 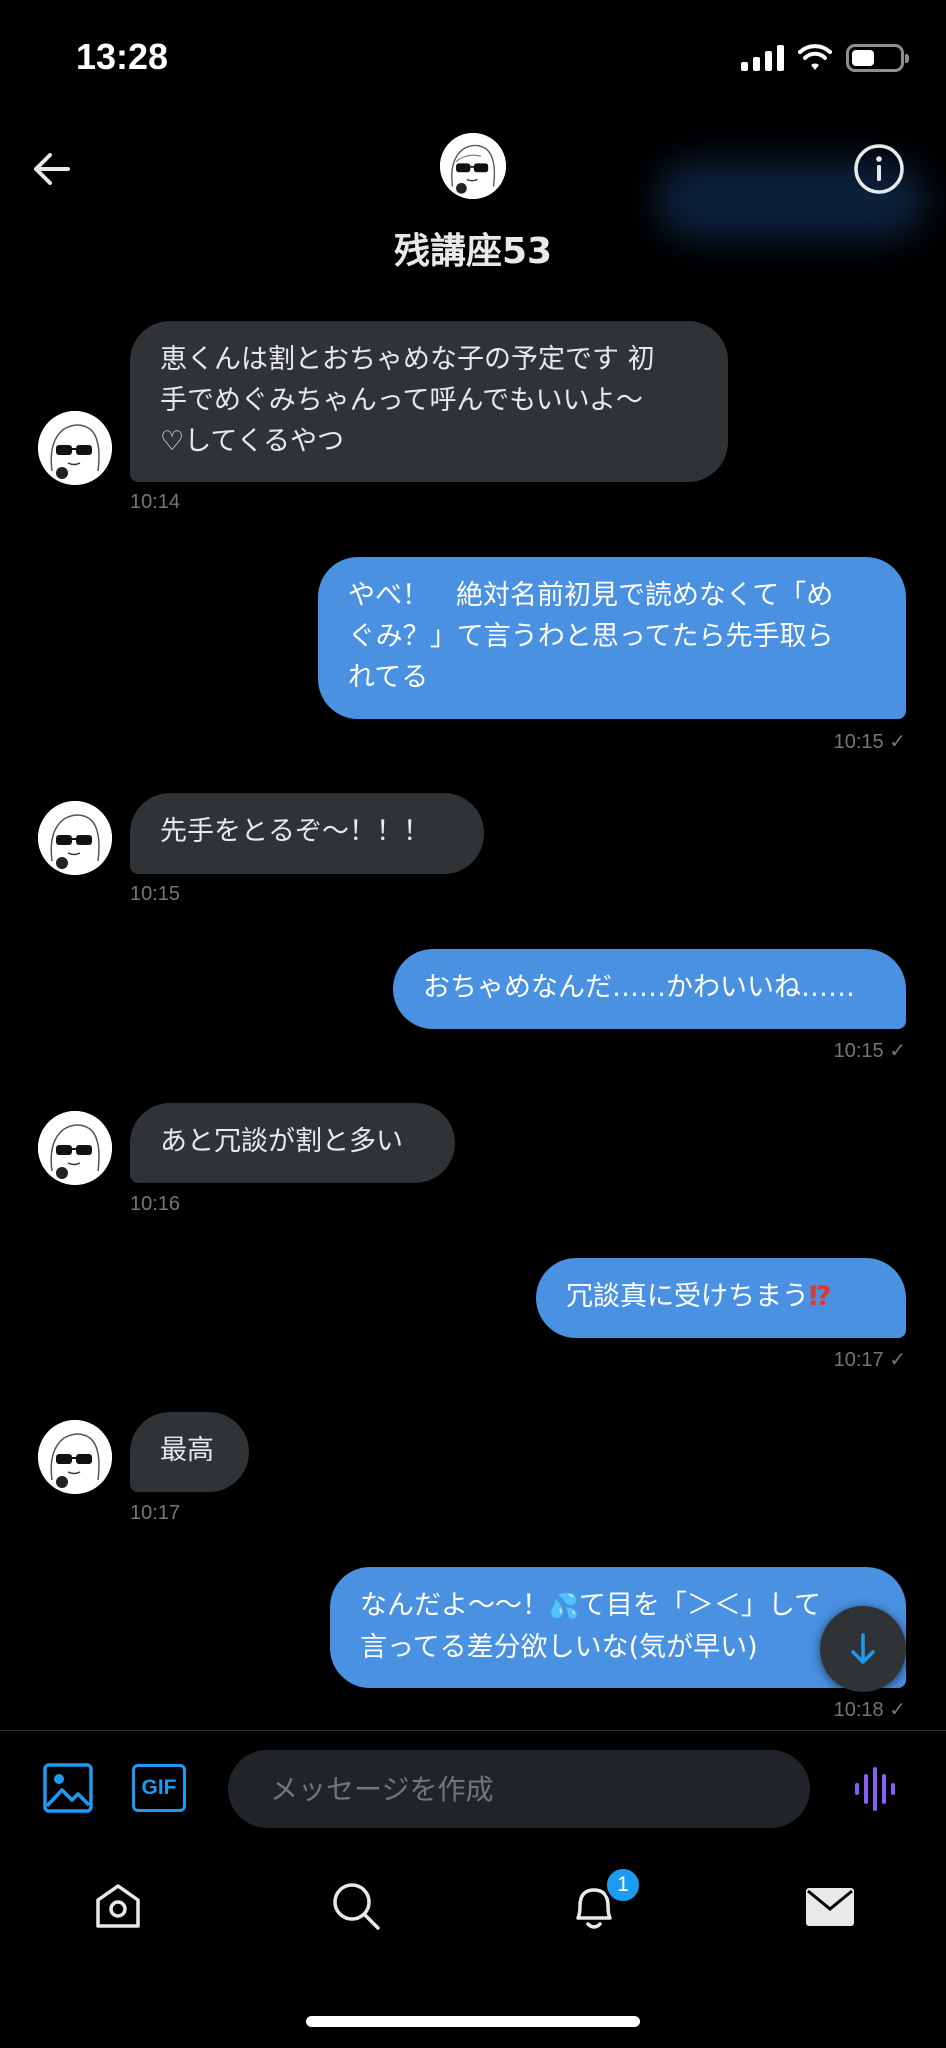 I want to click on voice-message-icon, so click(x=877, y=1789).